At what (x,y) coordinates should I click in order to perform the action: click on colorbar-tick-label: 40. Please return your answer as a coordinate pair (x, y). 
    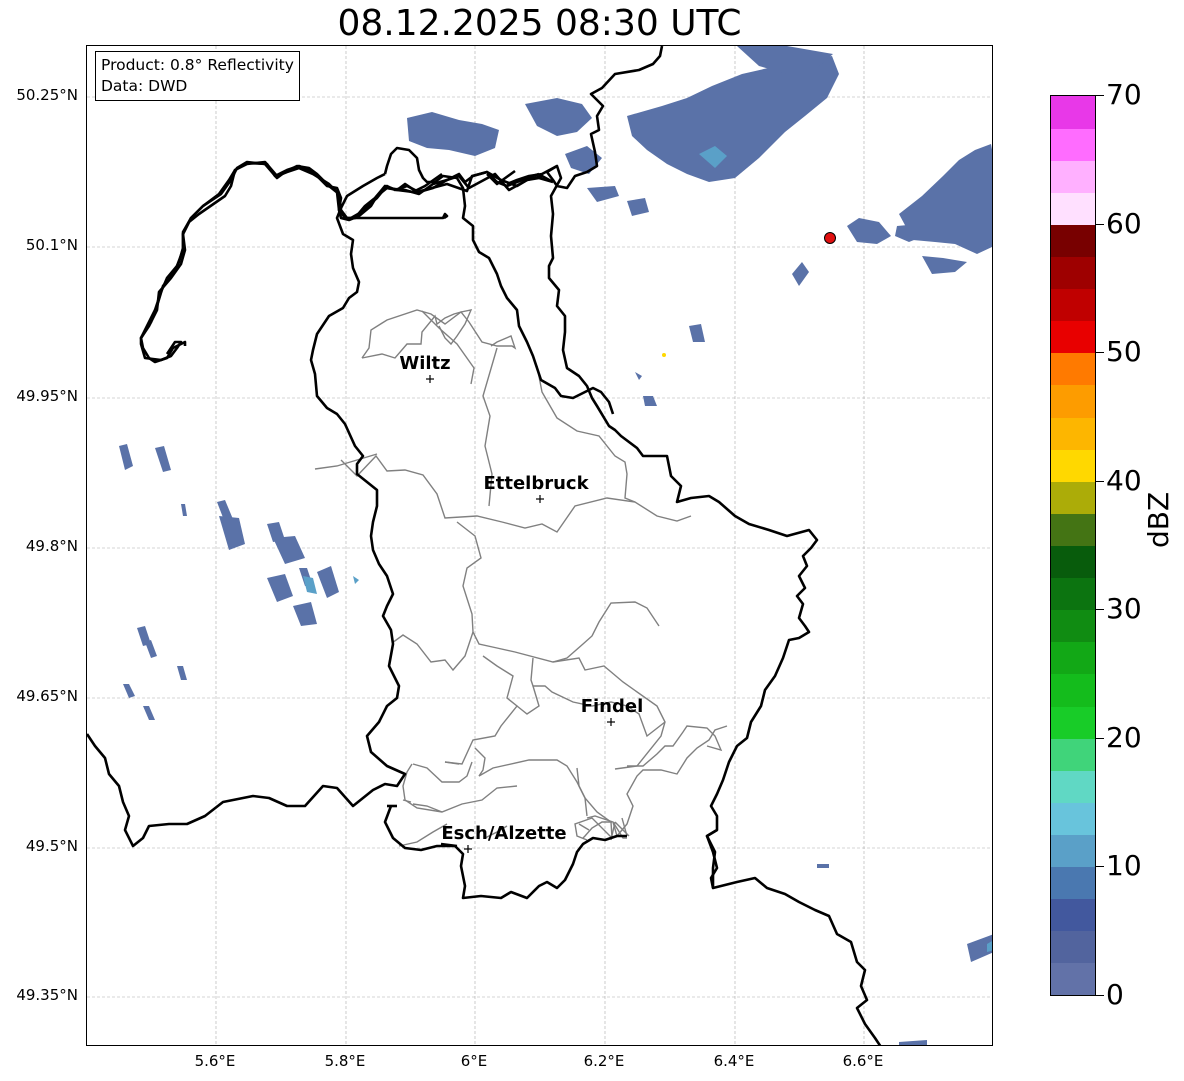
    Looking at the image, I should click on (1124, 480).